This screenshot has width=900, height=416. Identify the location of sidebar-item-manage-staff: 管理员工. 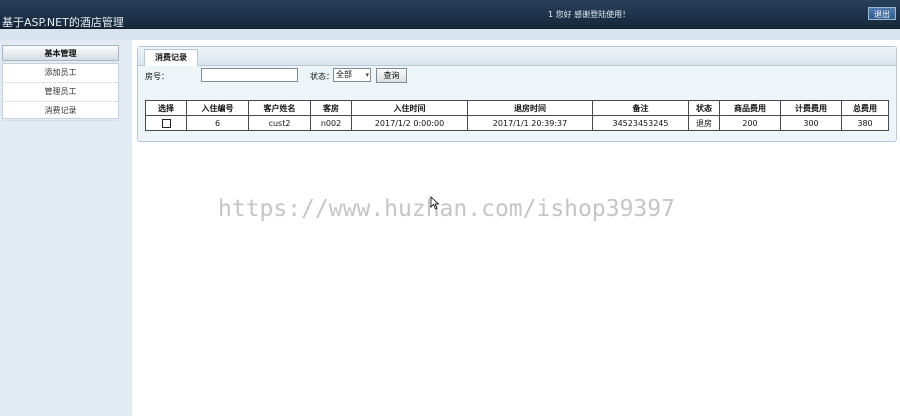
(60, 92).